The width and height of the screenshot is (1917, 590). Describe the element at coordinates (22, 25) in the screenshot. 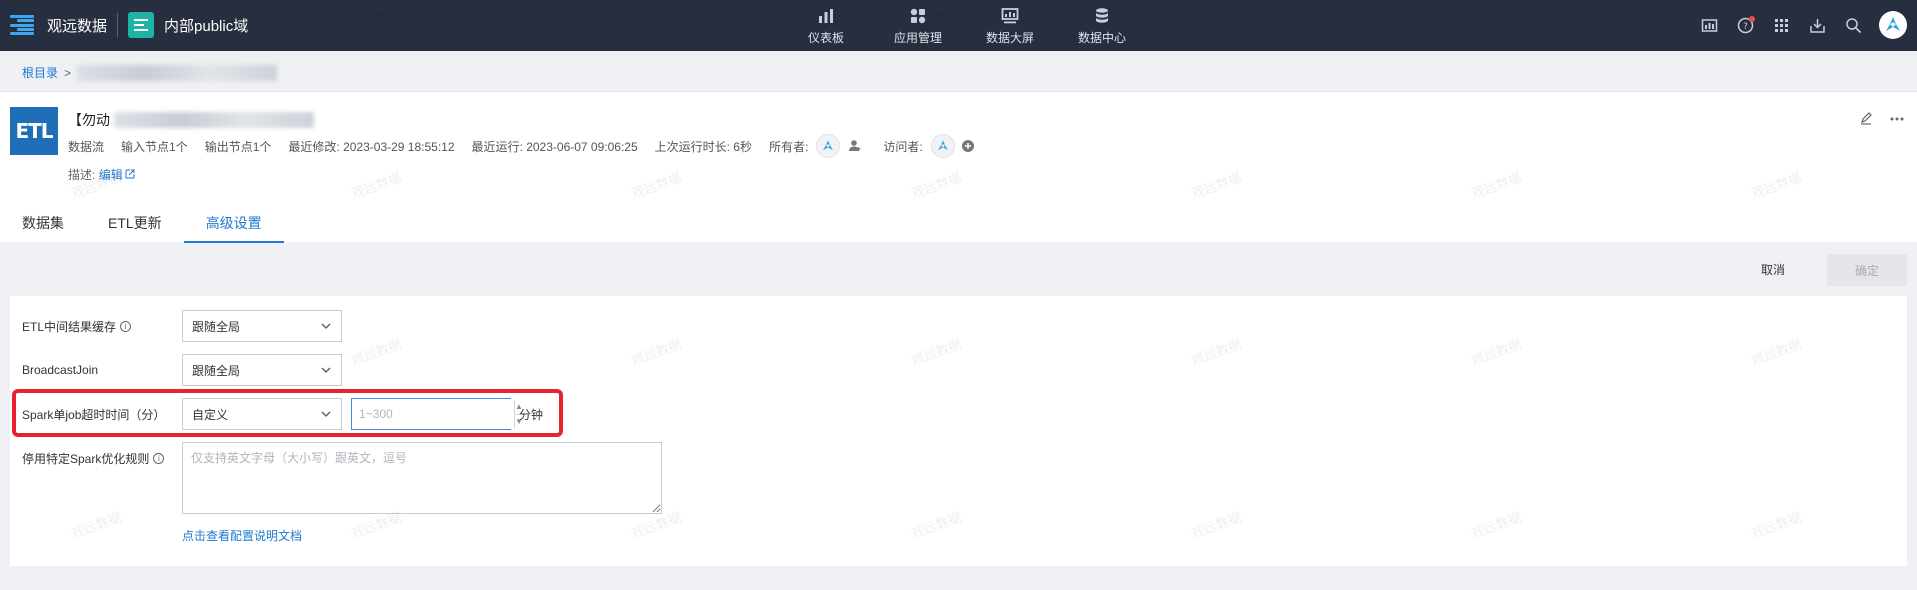

I see `menu-icon` at that location.